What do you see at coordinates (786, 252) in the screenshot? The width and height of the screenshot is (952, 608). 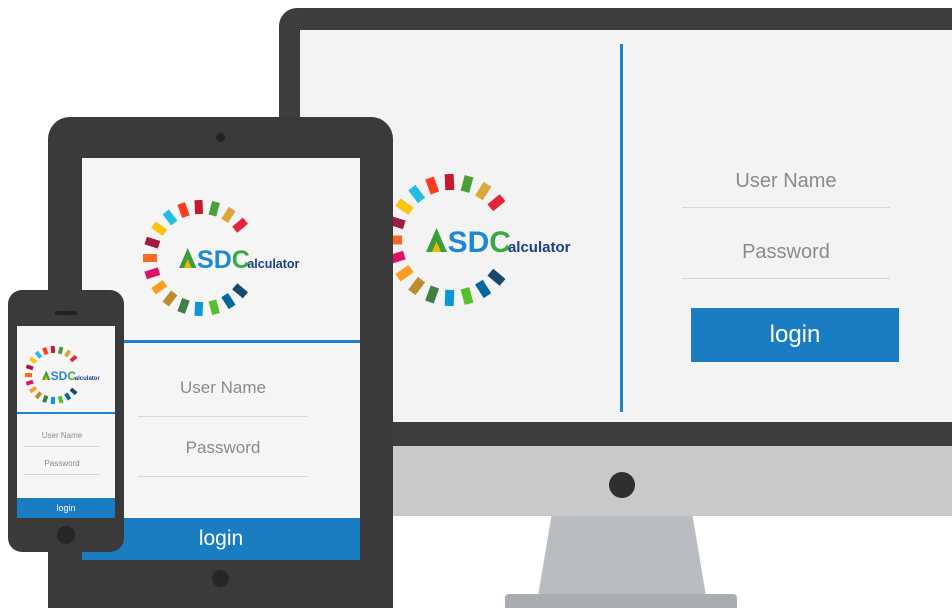 I see `desktop-password-input: Password` at bounding box center [786, 252].